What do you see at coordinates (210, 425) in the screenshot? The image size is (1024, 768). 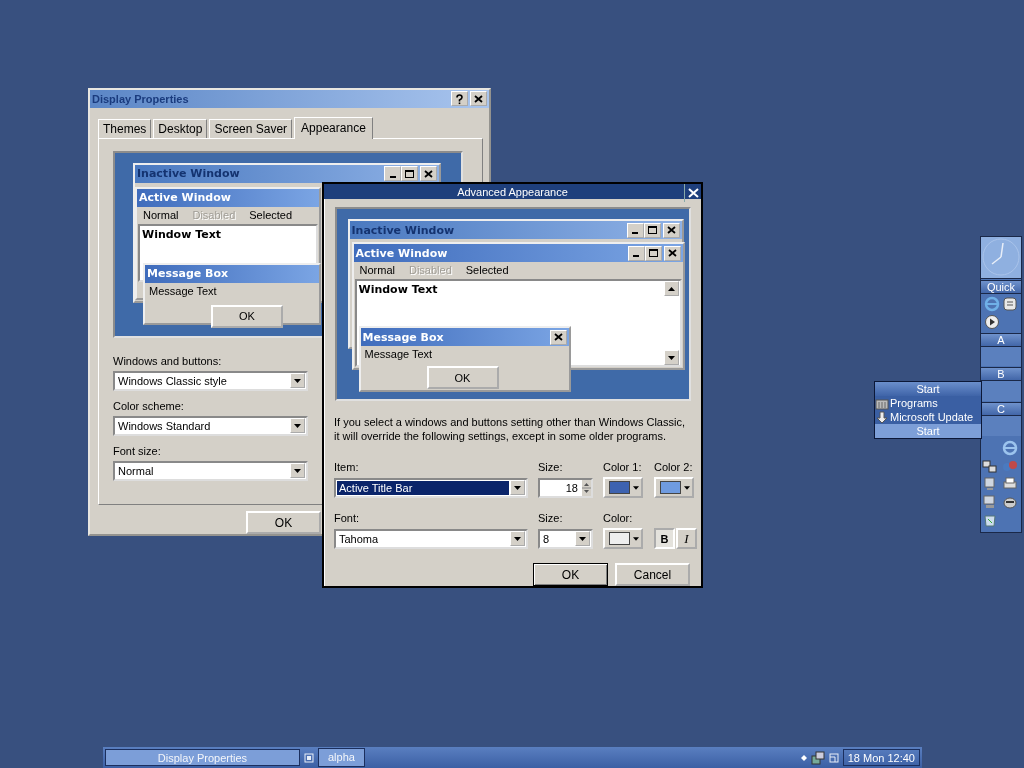 I see `dropdown-field: Windows Standard` at bounding box center [210, 425].